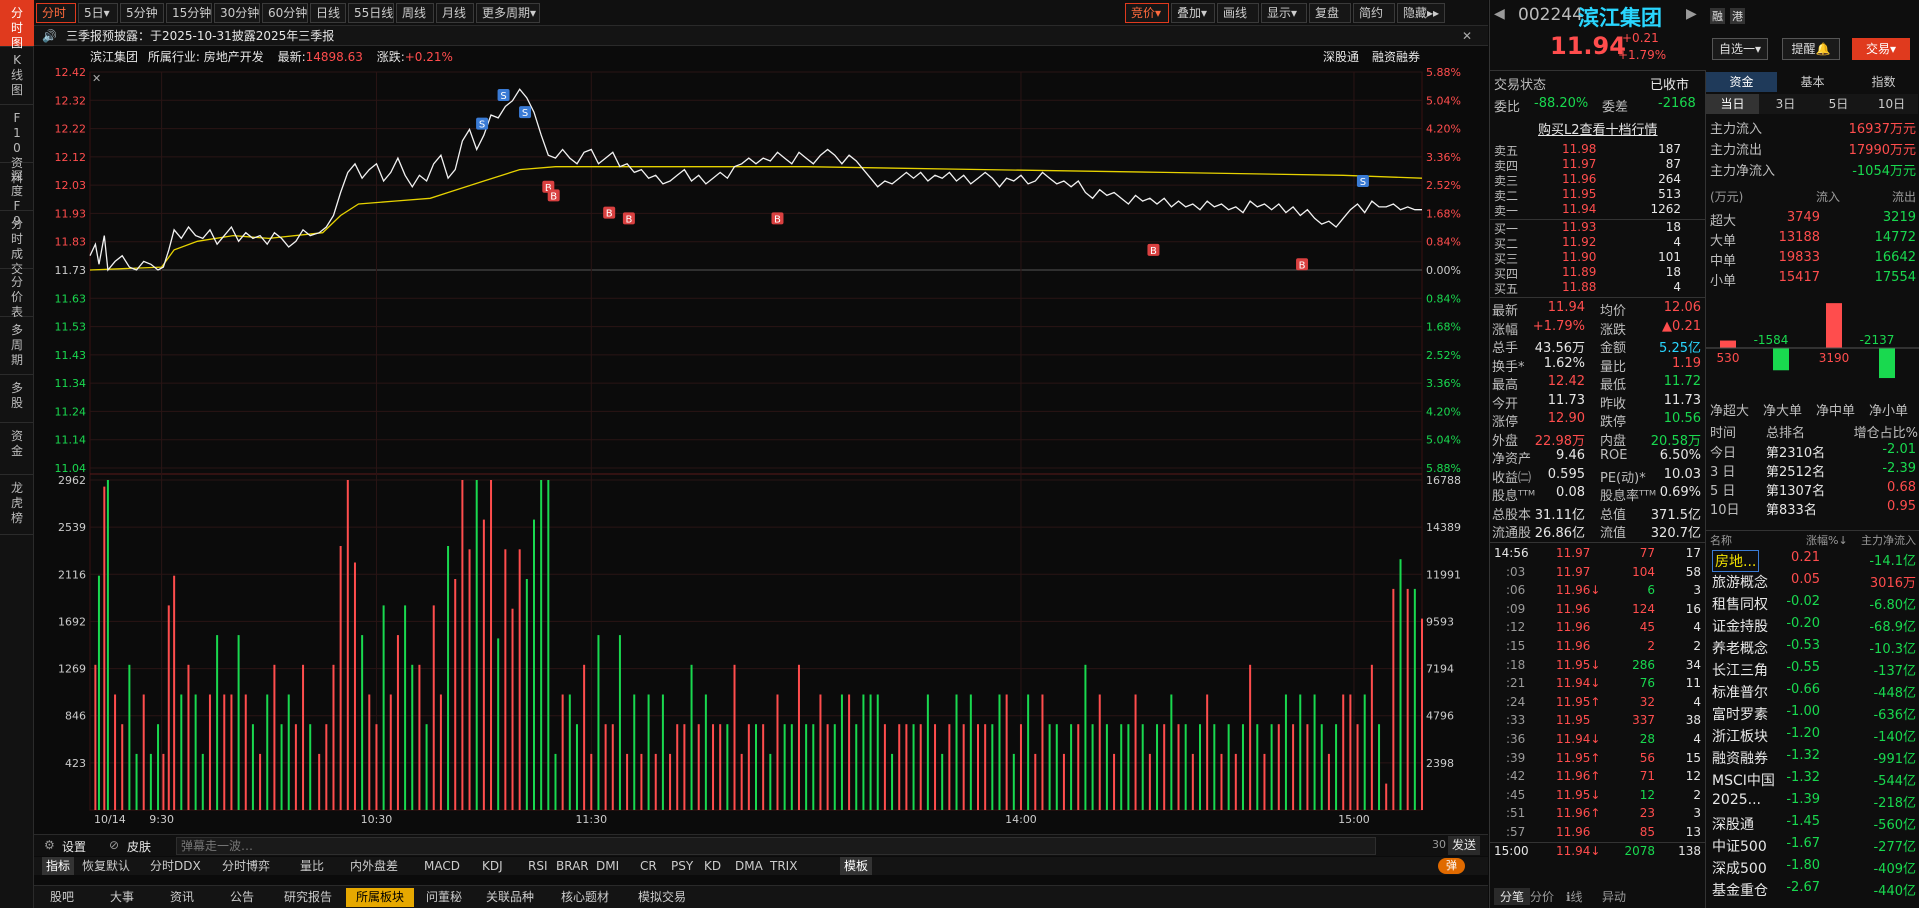  What do you see at coordinates (17, 399) in the screenshot?
I see `left-tab-7: 多股` at bounding box center [17, 399].